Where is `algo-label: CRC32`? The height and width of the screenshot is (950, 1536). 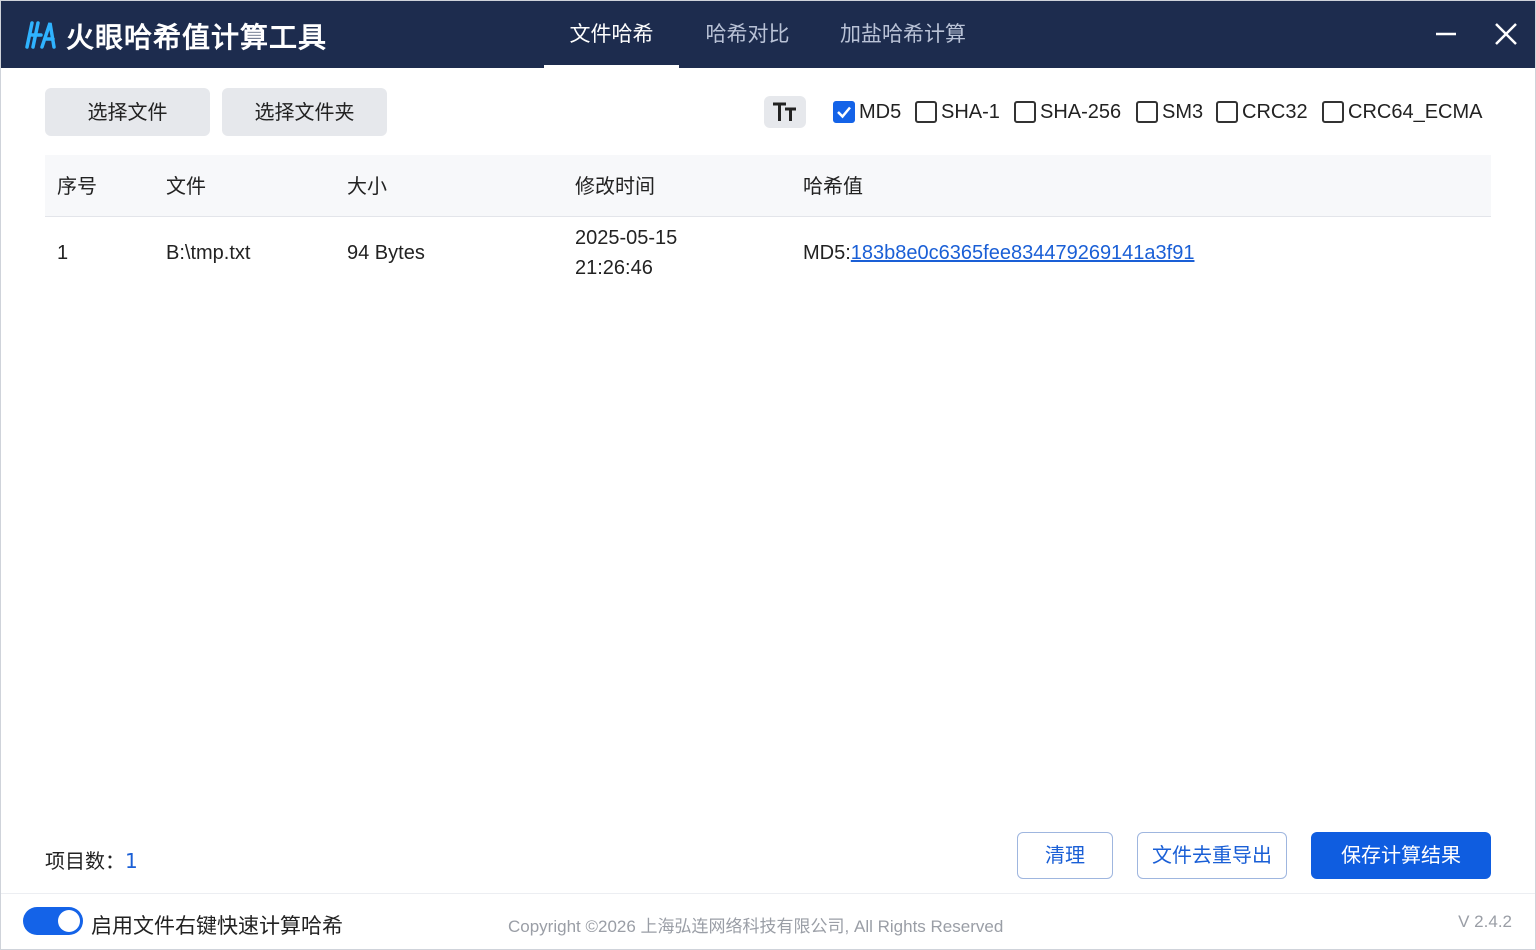
algo-label: CRC32 is located at coordinates (1275, 111).